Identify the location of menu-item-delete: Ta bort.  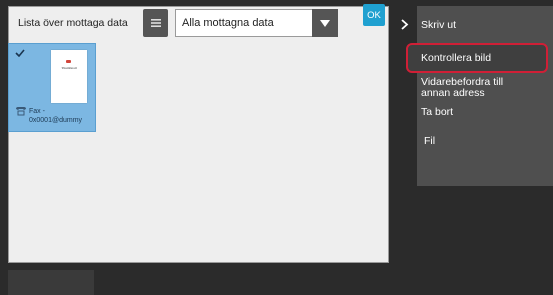
(437, 112).